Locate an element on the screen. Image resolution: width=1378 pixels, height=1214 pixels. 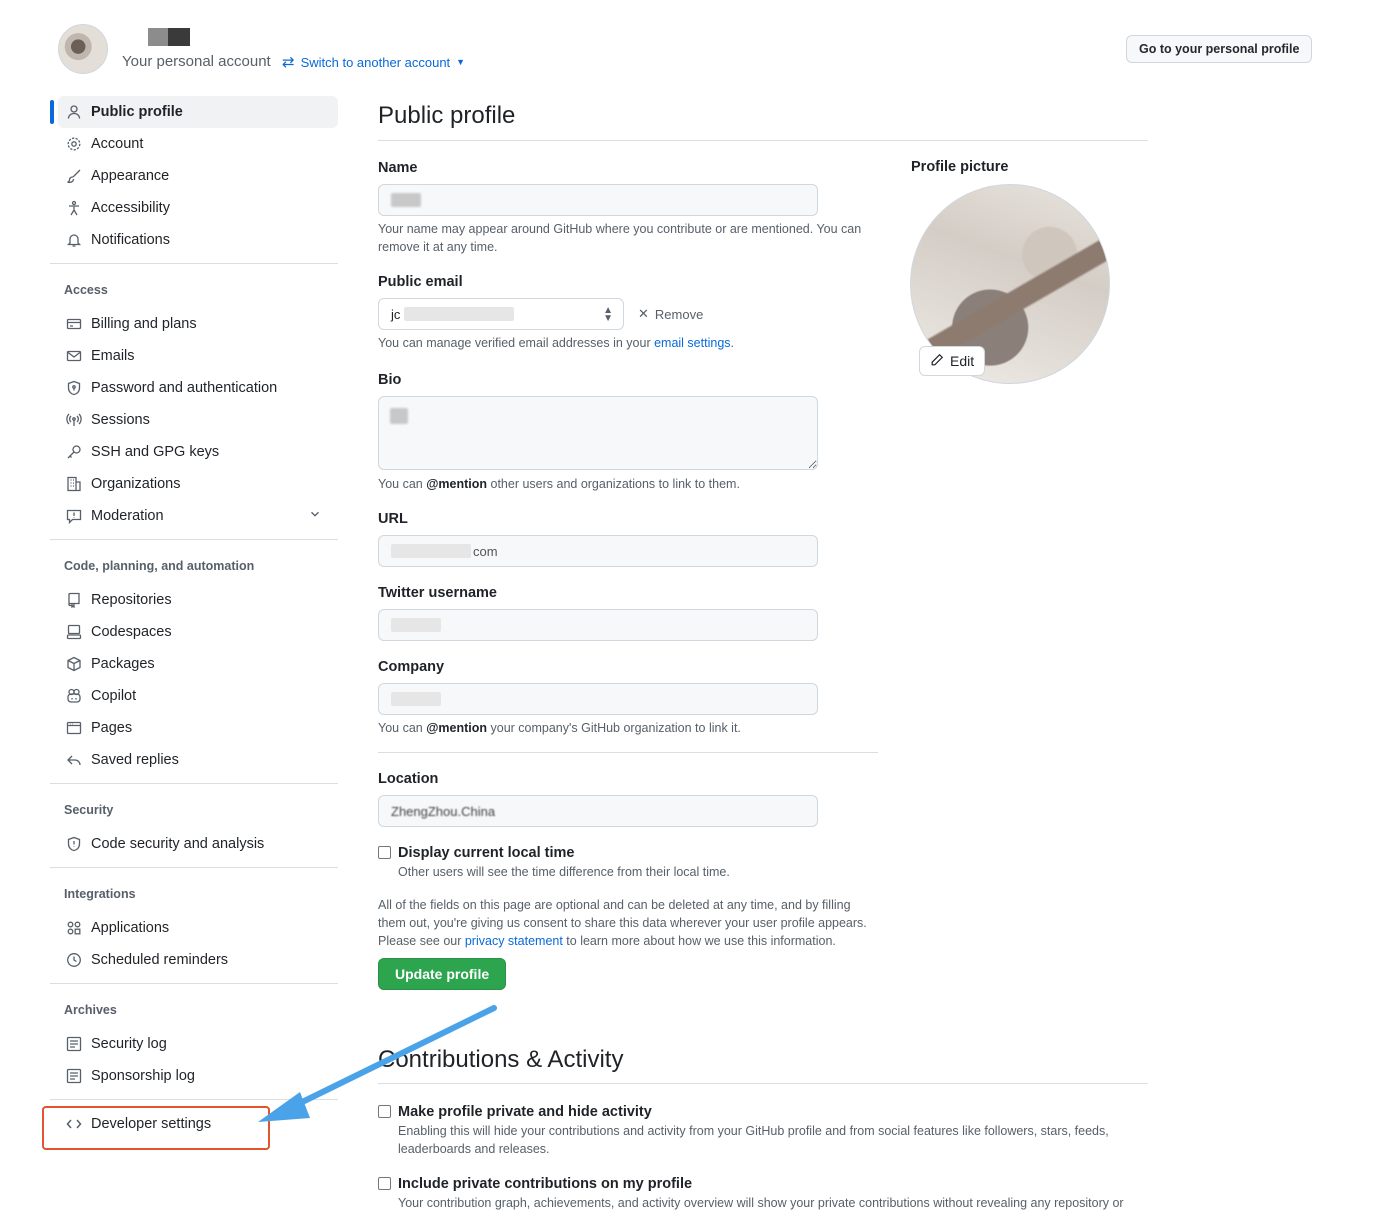
public-email-select: jc ▲ ▼ is located at coordinates (501, 314).